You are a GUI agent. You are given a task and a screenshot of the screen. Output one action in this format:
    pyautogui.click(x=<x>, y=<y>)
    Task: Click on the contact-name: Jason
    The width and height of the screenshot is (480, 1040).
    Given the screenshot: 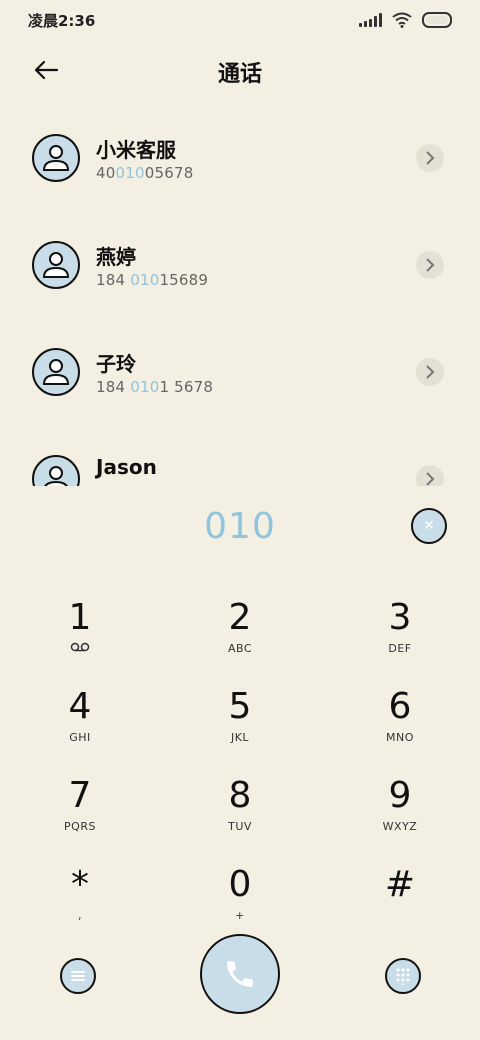 What is the action you would take?
    pyautogui.click(x=126, y=467)
    